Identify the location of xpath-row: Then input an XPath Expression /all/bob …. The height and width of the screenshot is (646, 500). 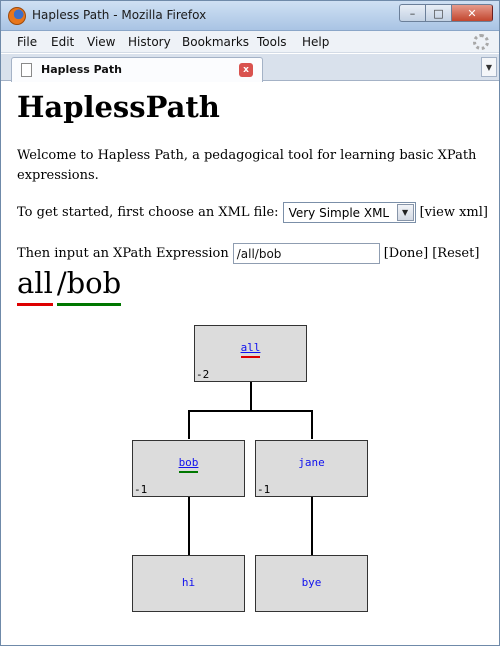
(248, 253).